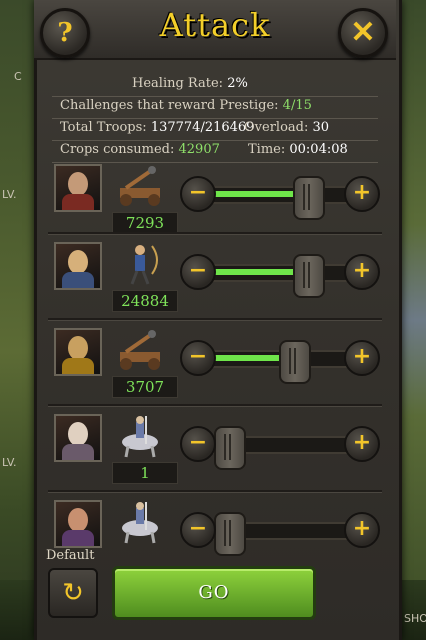 The height and width of the screenshot is (640, 426). What do you see at coordinates (321, 127) in the screenshot?
I see `overload-value: 30` at bounding box center [321, 127].